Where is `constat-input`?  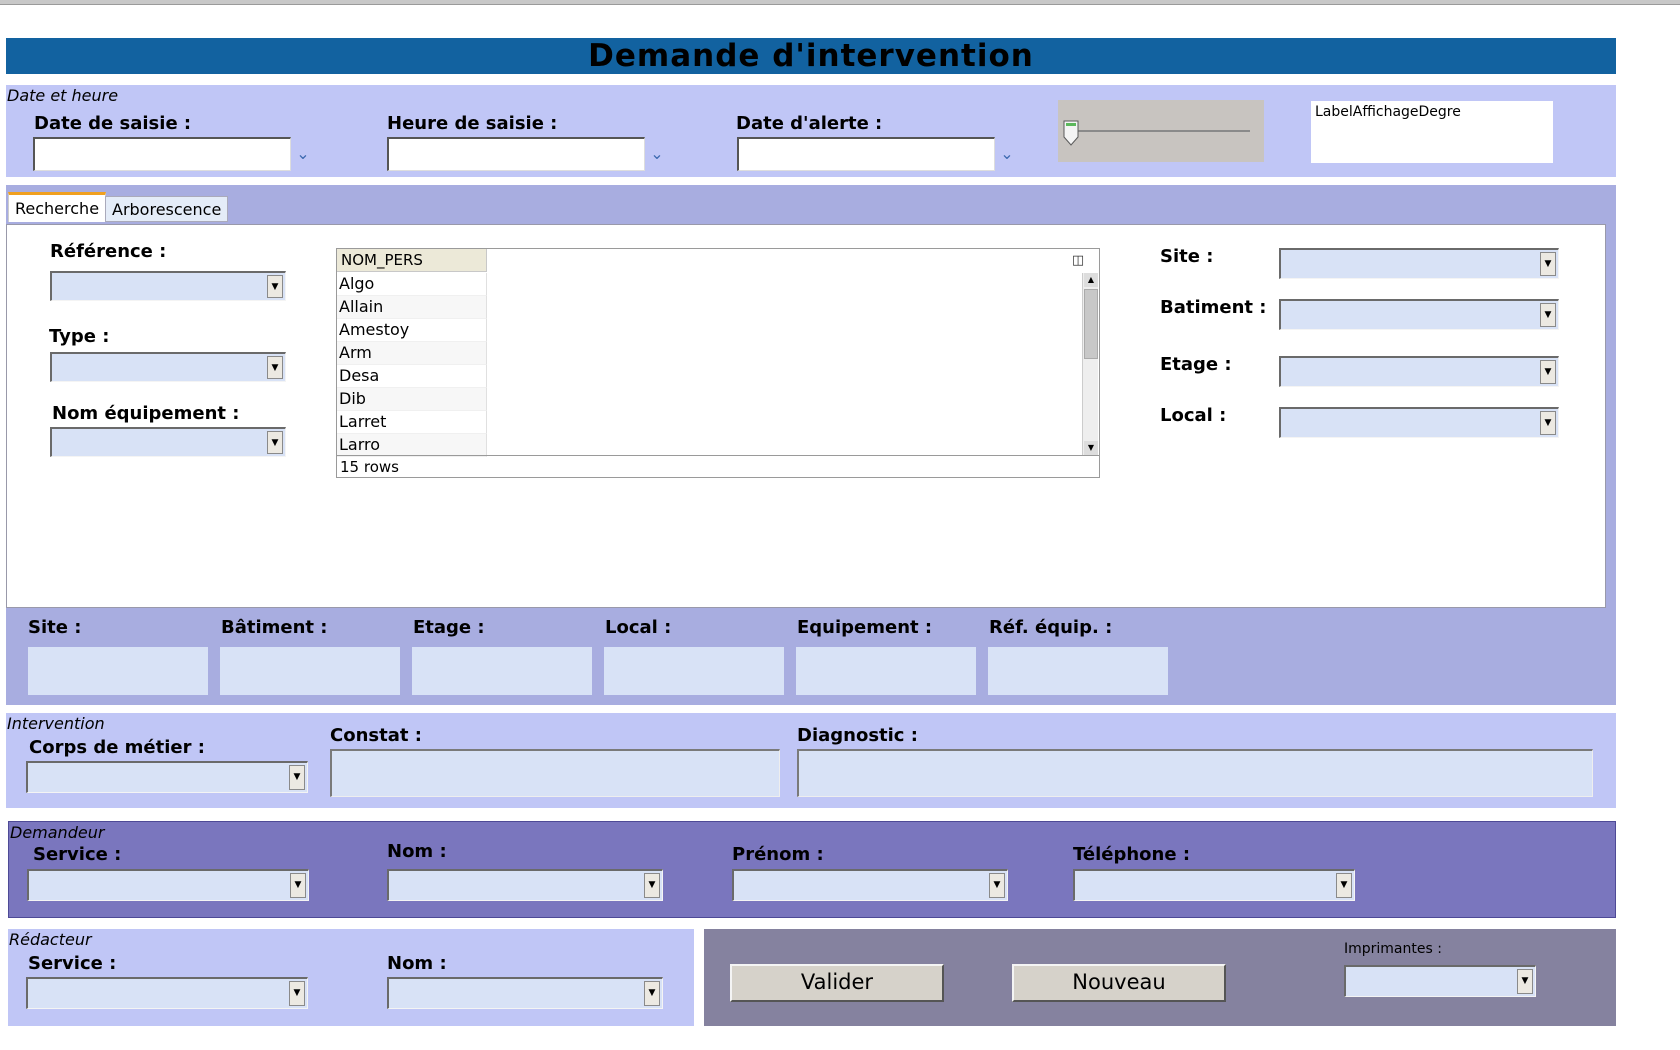 constat-input is located at coordinates (555, 773).